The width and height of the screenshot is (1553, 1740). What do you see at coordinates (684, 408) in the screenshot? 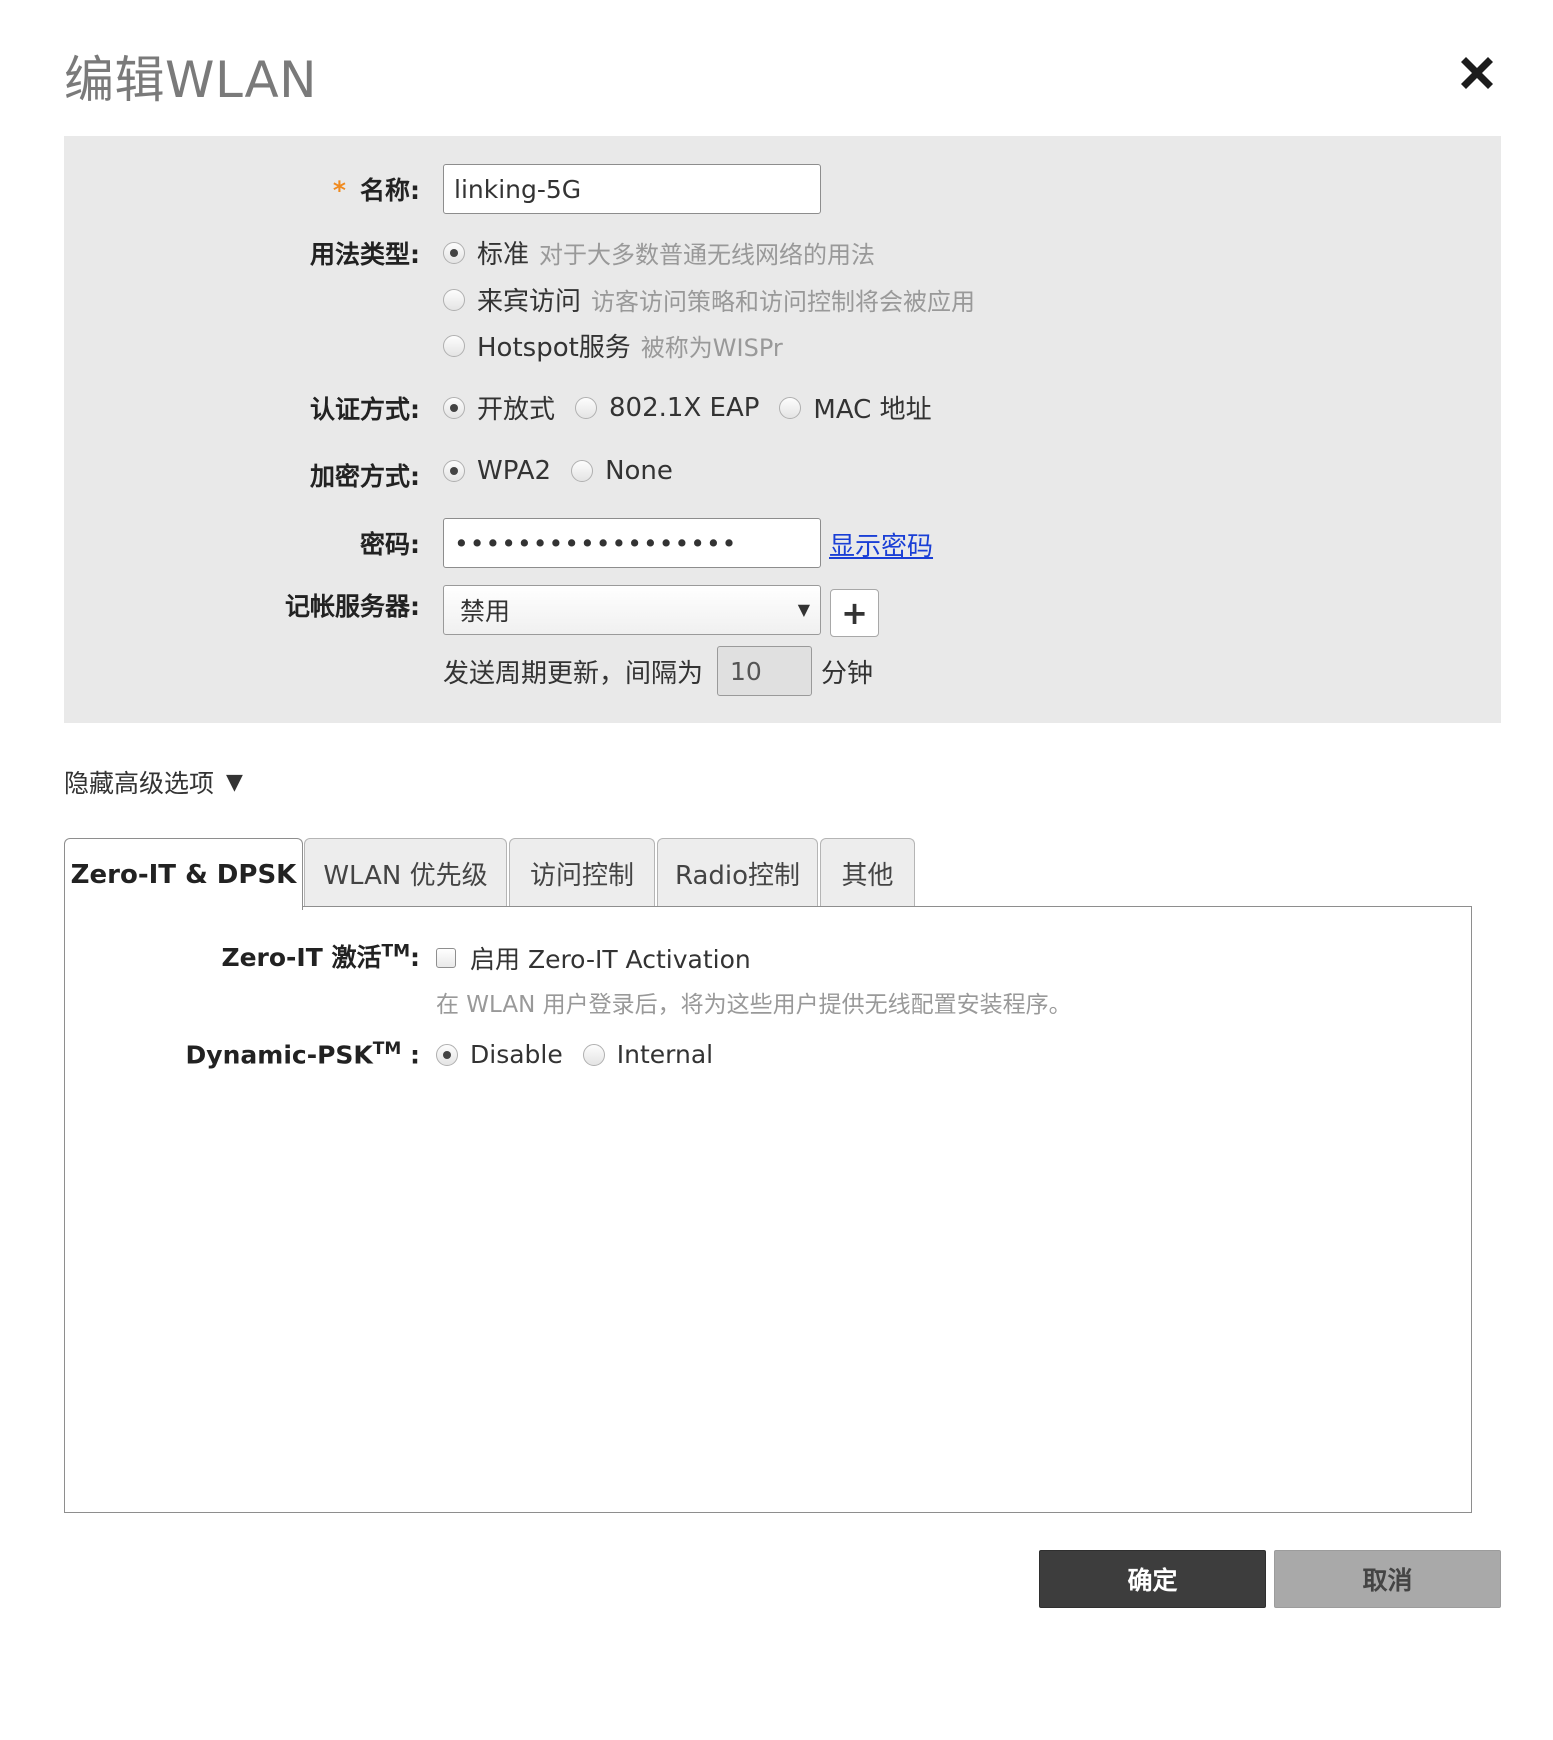
I see `auth-eap-label: 802.1X EAP` at bounding box center [684, 408].